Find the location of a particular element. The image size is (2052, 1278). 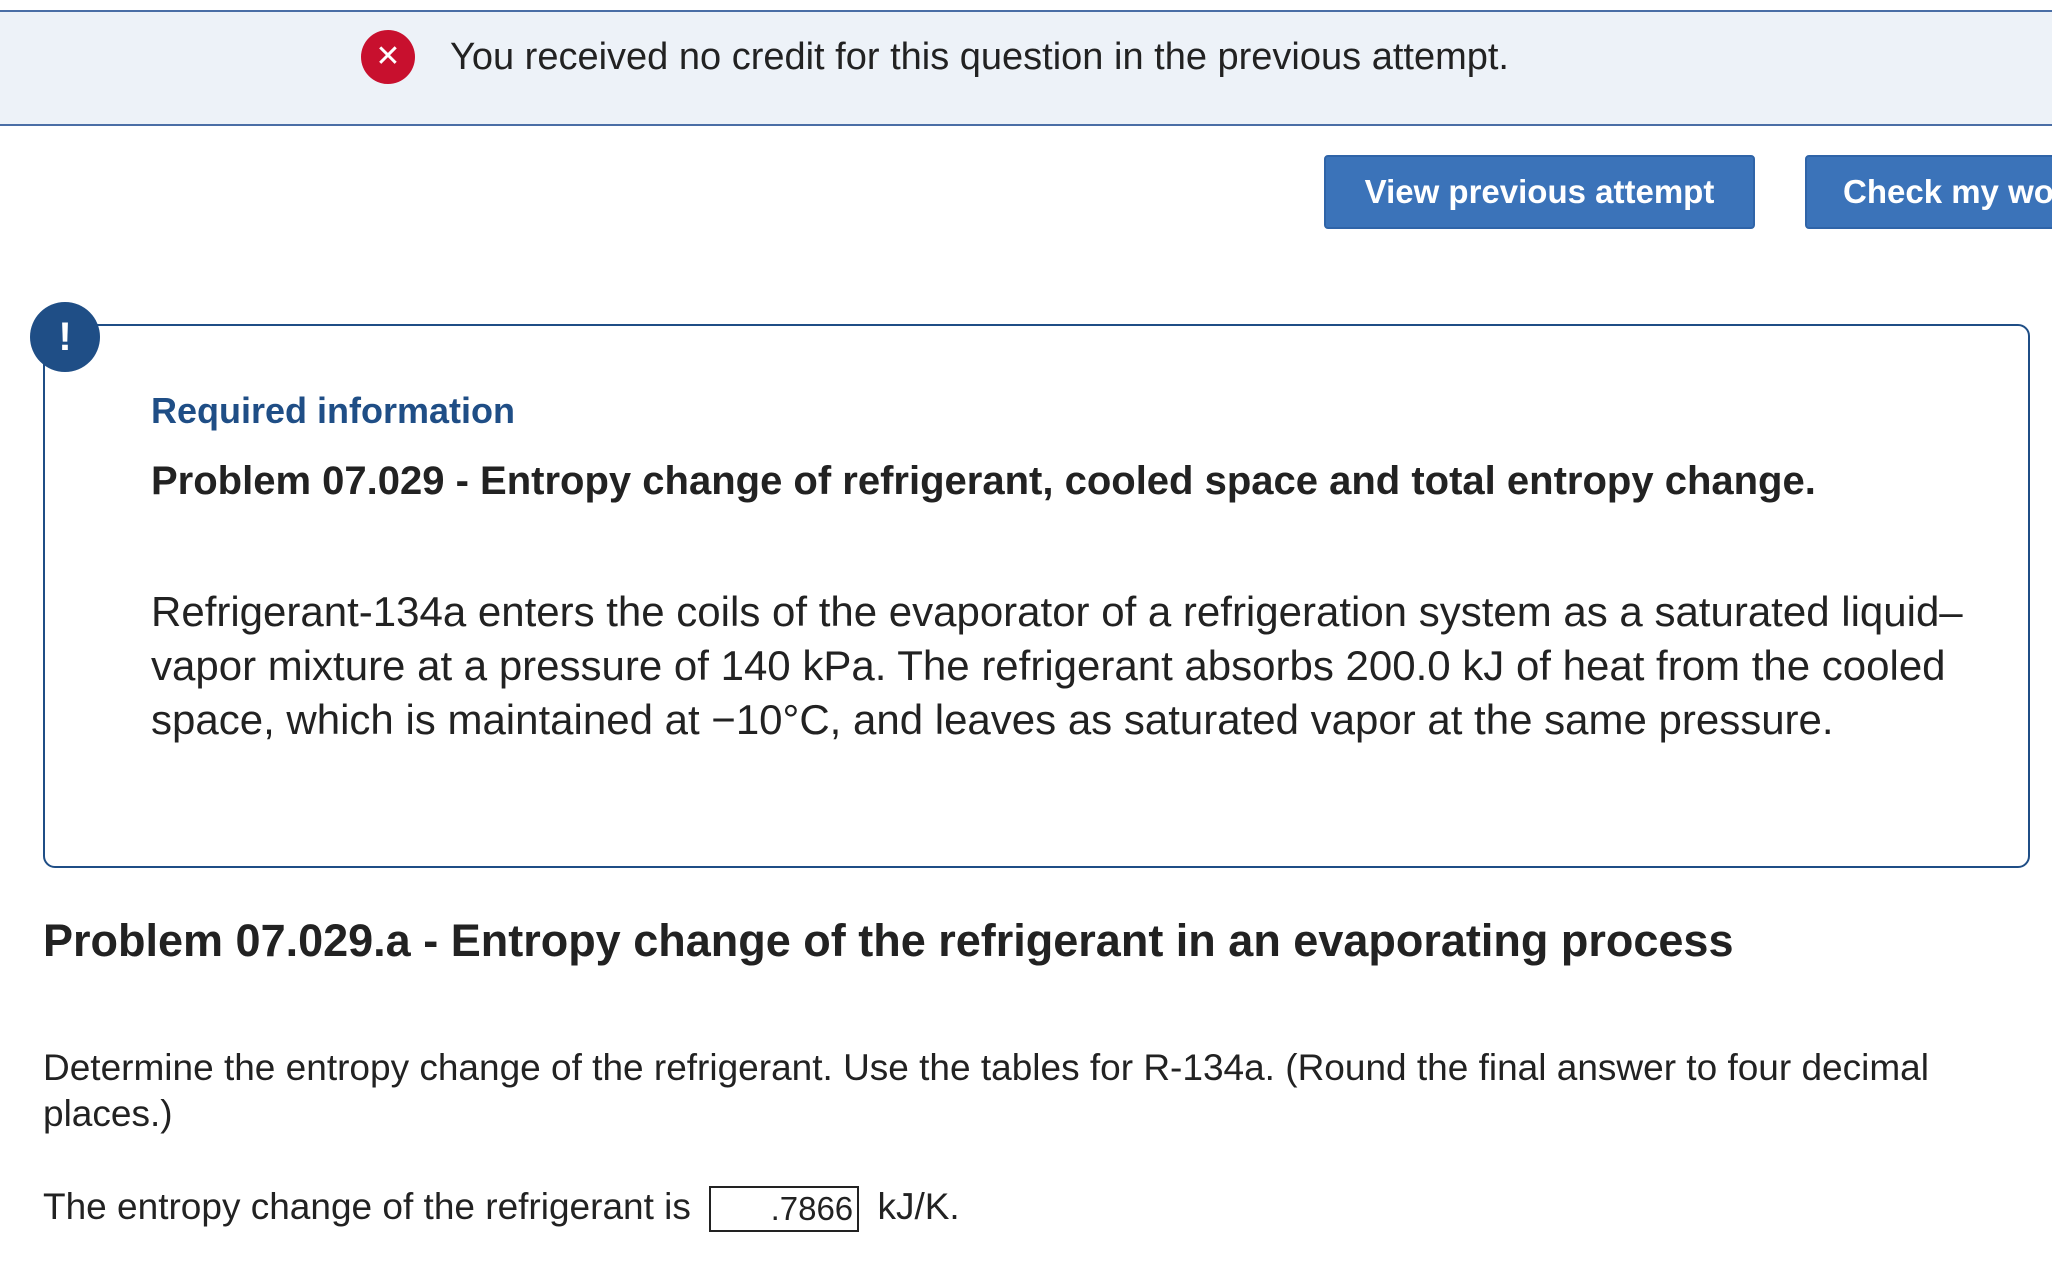

required-information-title: Required information is located at coordinates (333, 410).